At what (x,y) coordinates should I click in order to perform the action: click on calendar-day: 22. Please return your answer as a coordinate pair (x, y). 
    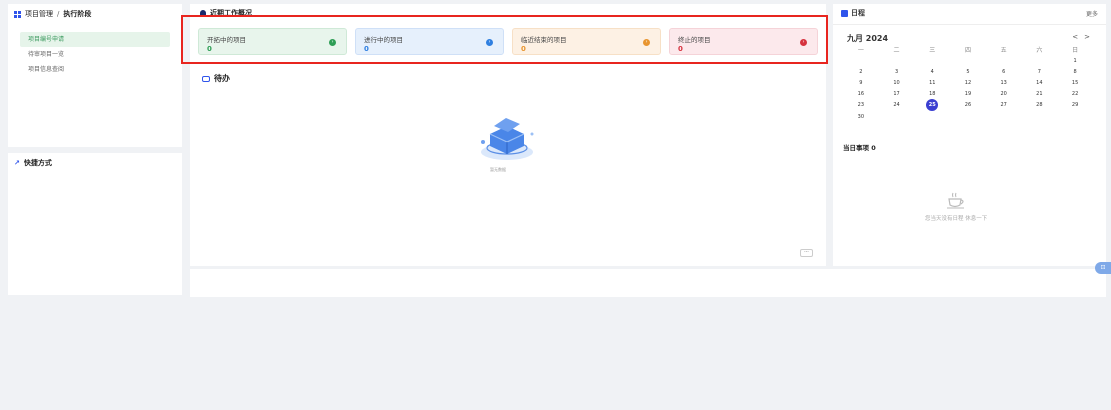
    Looking at the image, I should click on (1075, 93).